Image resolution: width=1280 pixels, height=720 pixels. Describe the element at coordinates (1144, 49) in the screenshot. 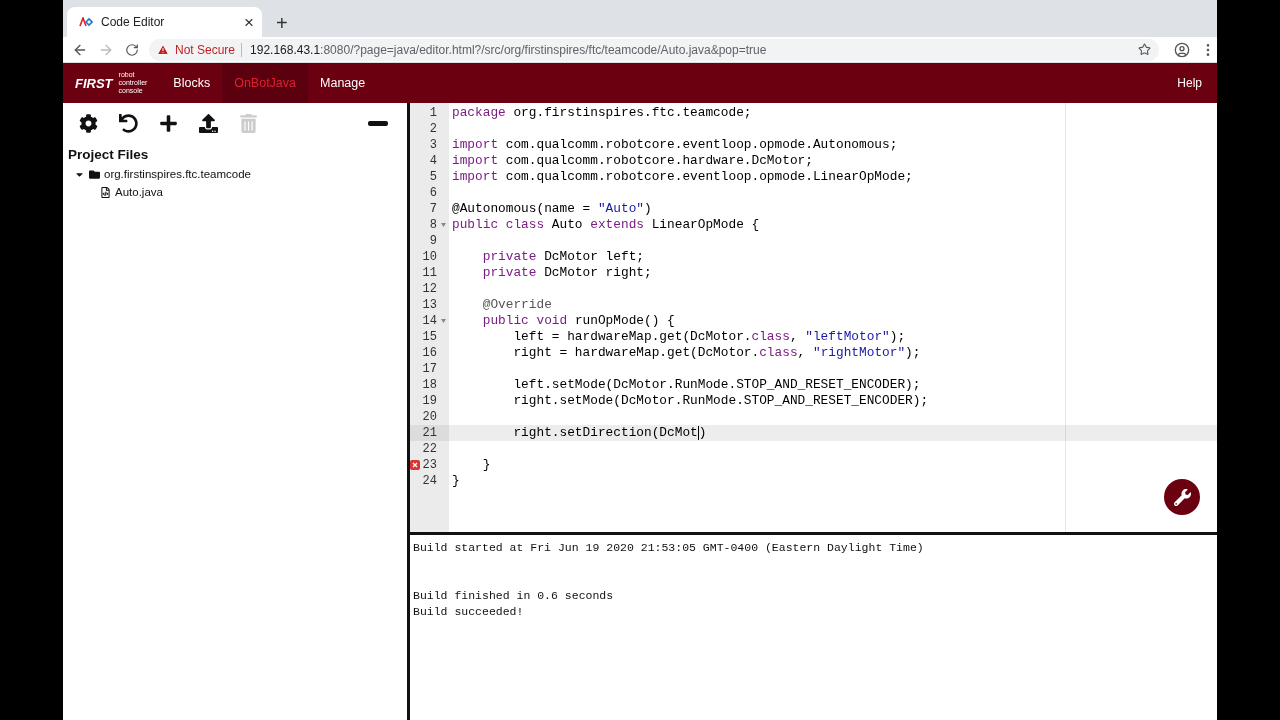

I see `star-icon` at that location.